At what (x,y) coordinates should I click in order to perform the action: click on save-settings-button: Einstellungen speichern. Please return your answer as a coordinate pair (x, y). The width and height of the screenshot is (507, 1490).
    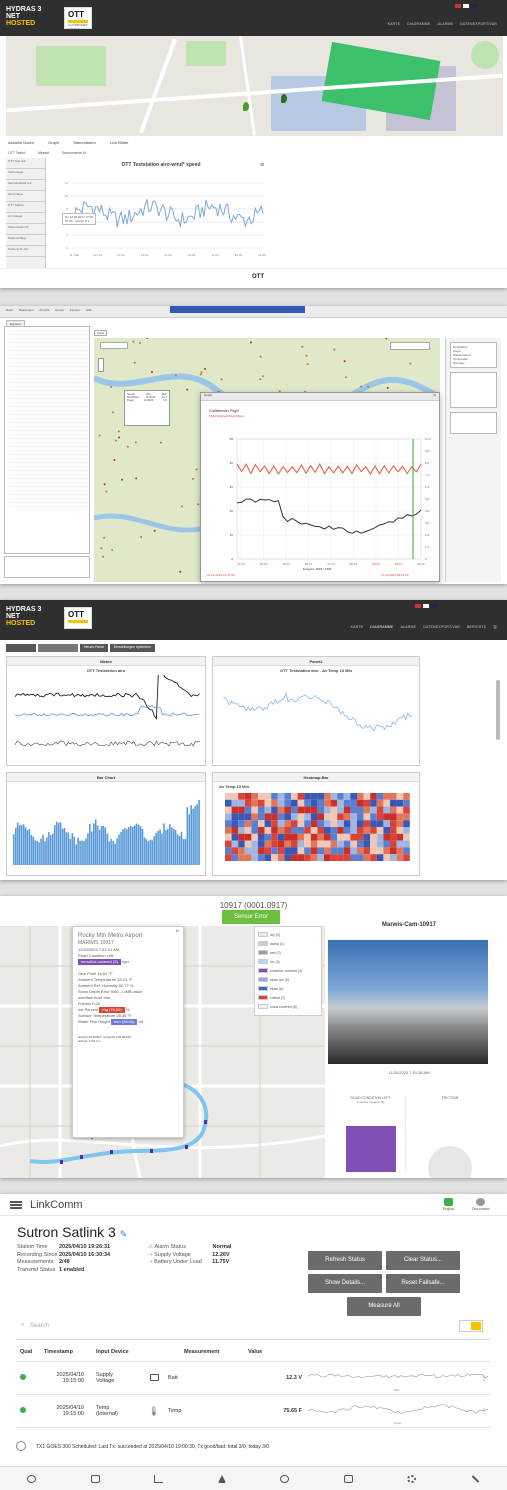
    Looking at the image, I should click on (133, 648).